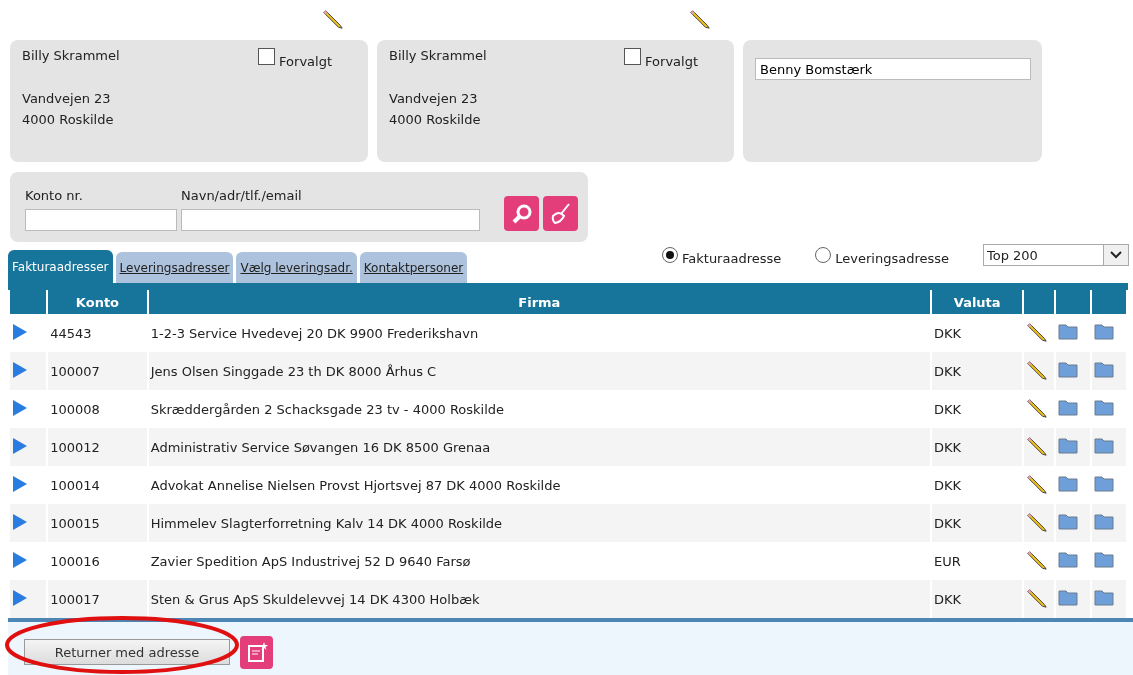 This screenshot has width=1133, height=675. I want to click on column-header: Valuta, so click(977, 302).